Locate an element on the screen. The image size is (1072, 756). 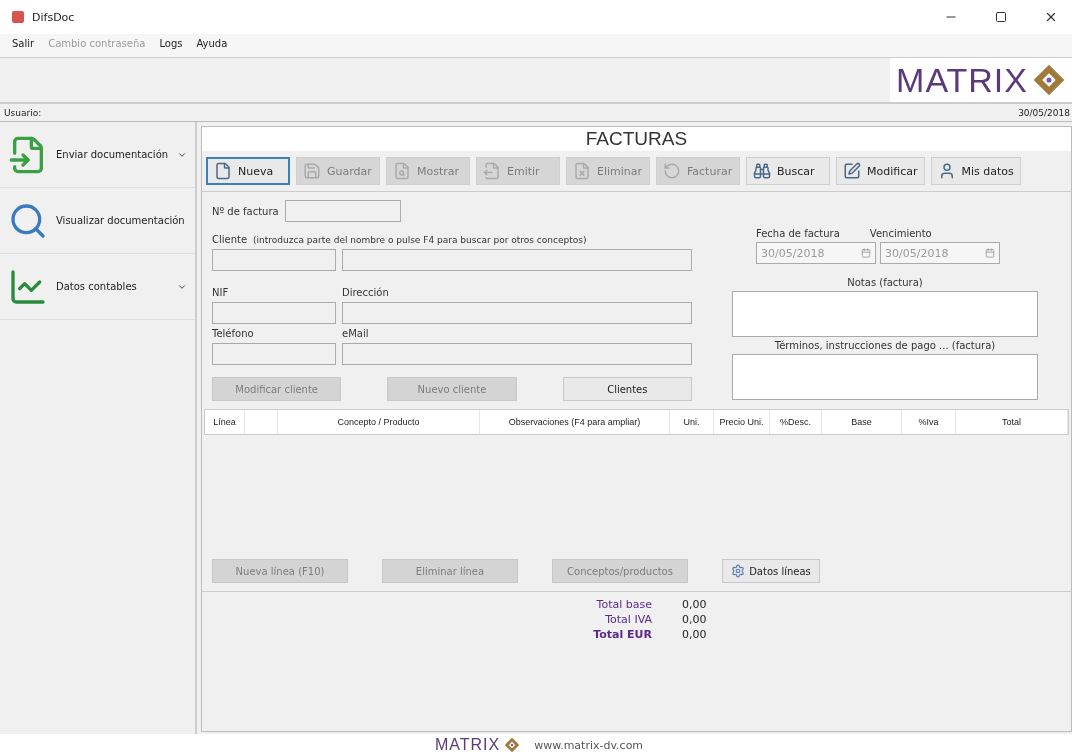
total-label: Total base is located at coordinates (623, 604).